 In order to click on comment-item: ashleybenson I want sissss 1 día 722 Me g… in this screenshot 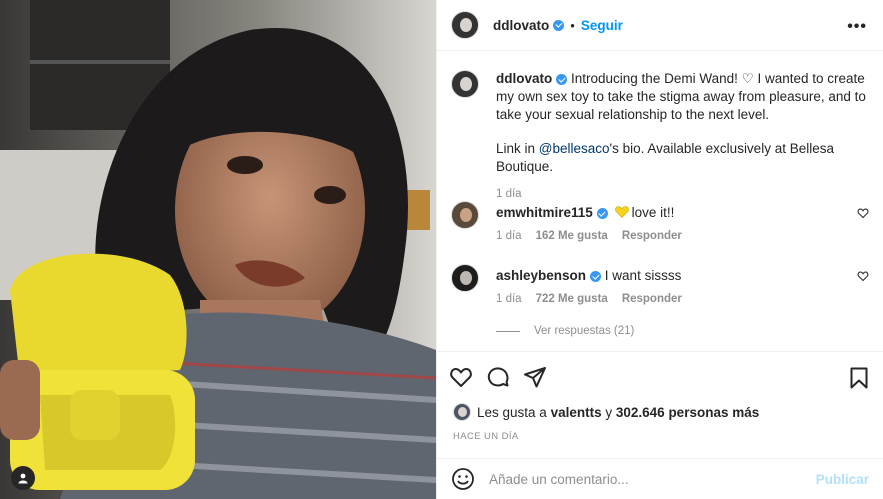, I will do `click(660, 284)`.